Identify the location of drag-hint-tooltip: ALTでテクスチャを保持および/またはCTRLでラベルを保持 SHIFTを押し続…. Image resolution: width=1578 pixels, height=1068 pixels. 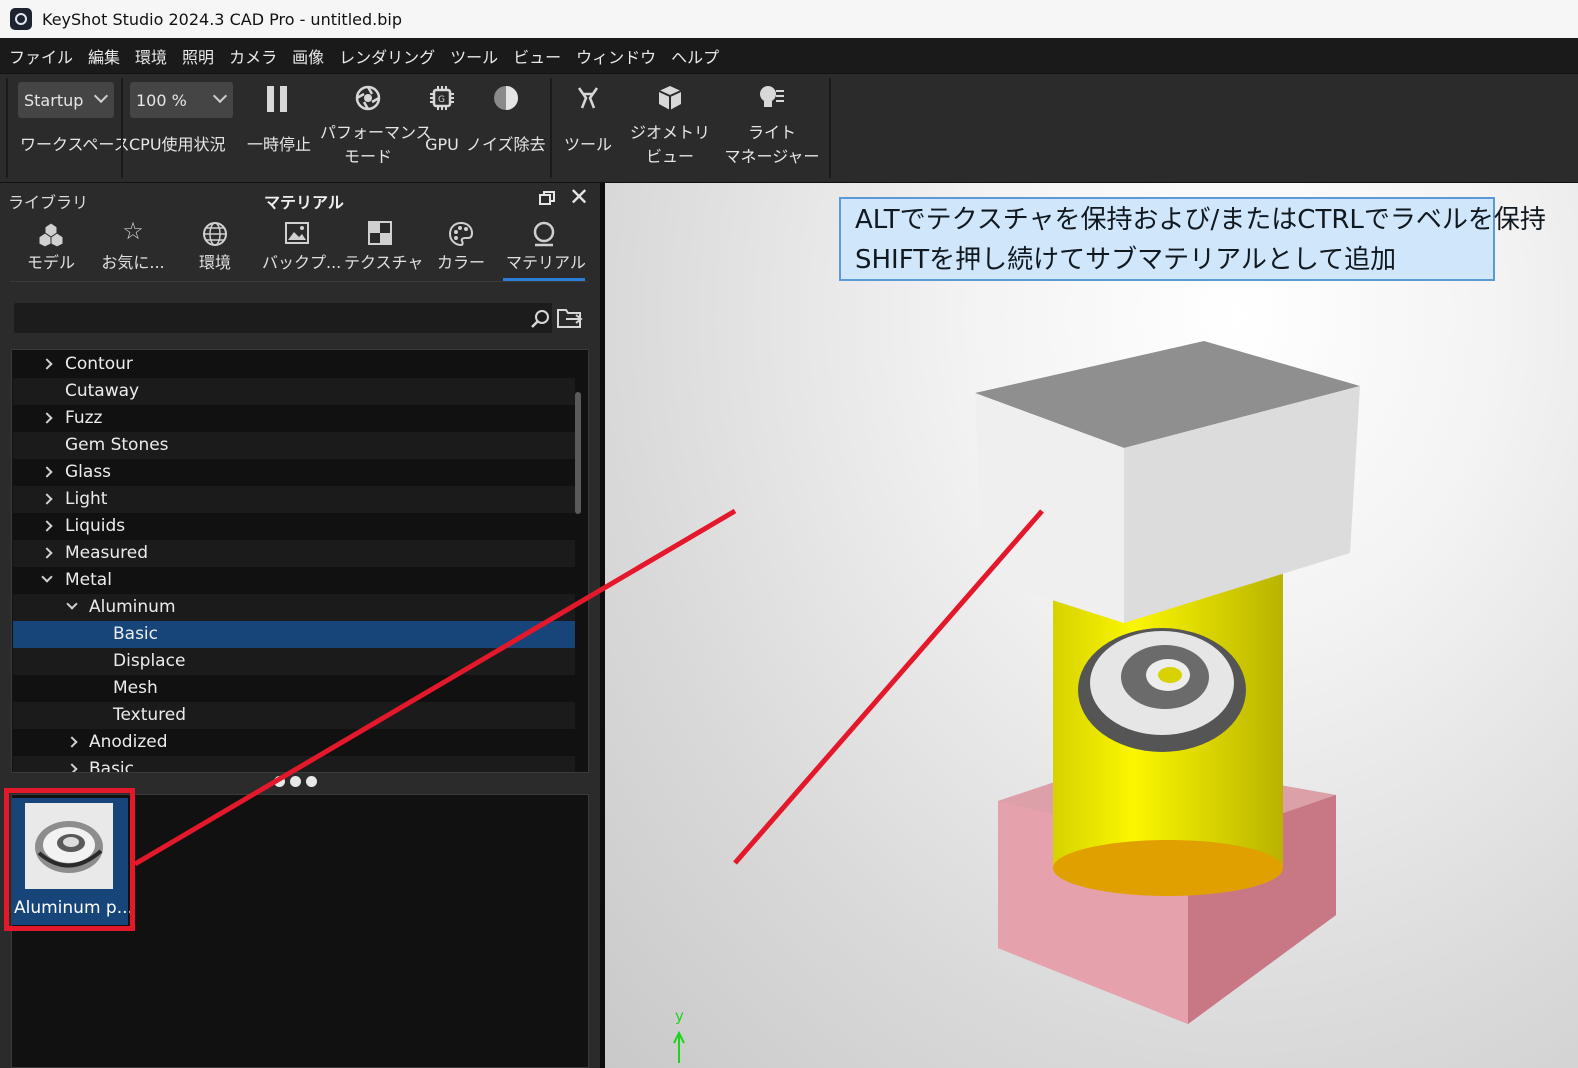
(1192, 239).